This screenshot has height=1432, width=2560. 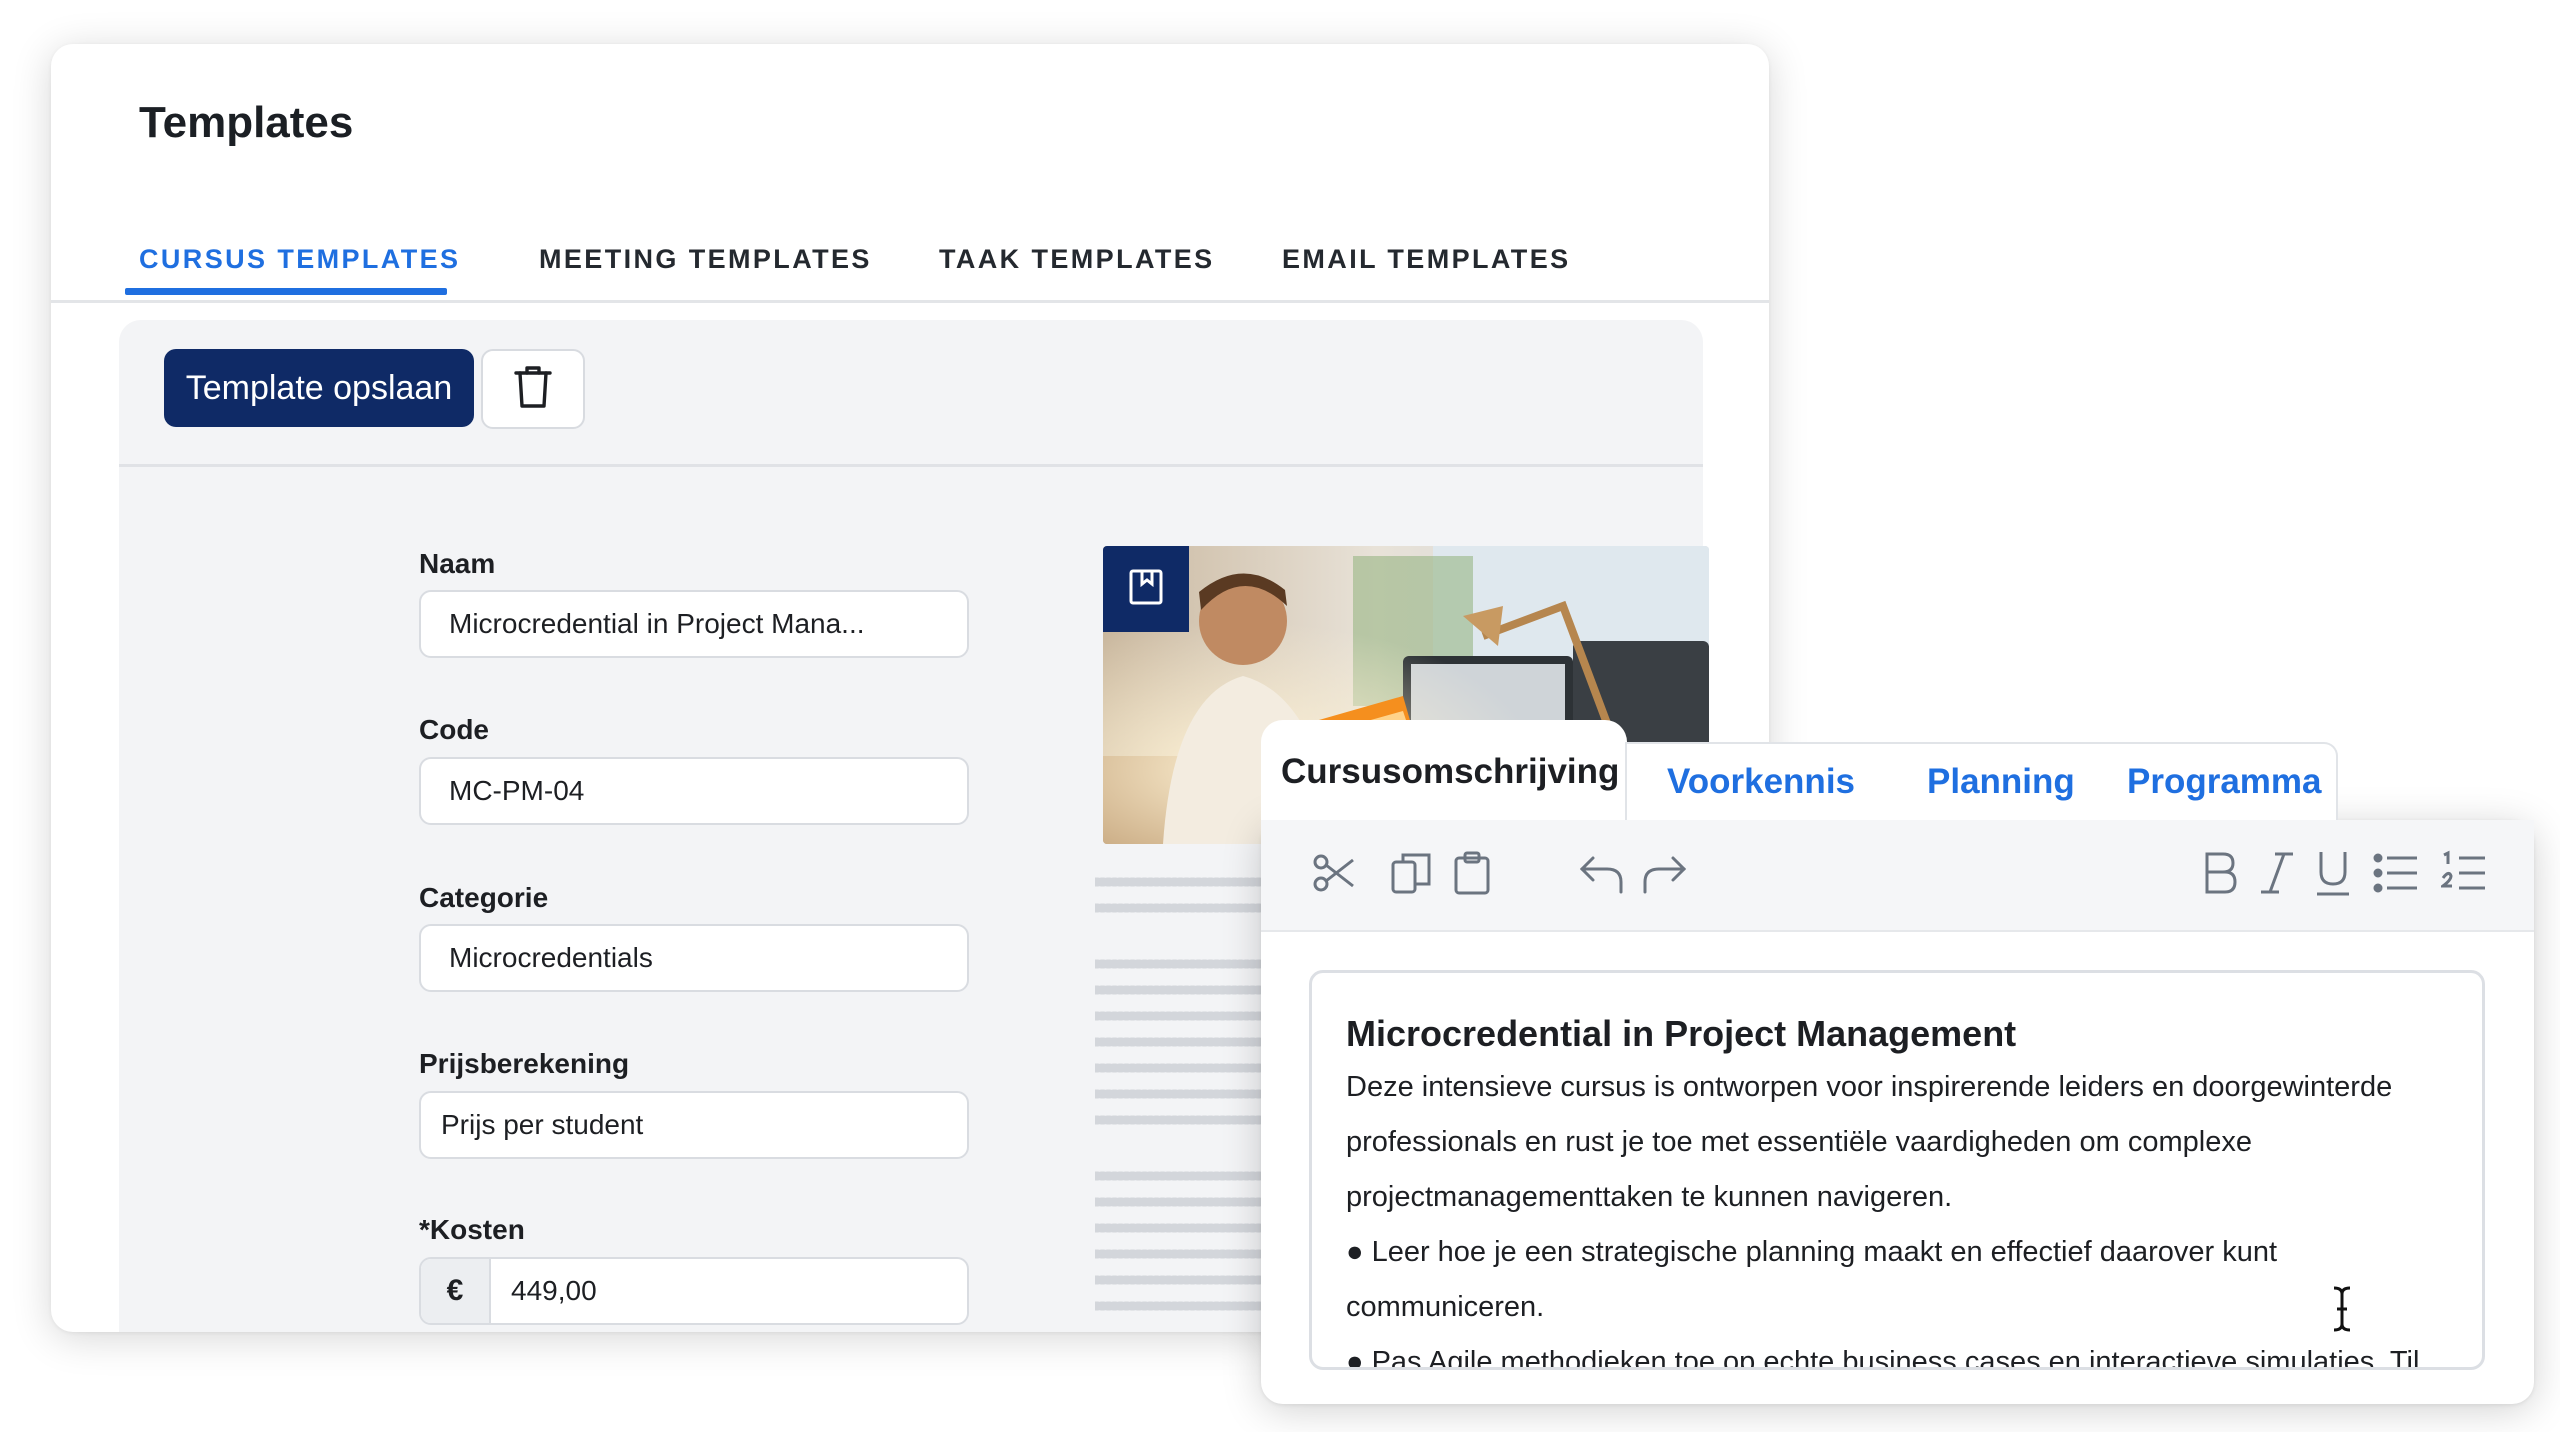 I want to click on bookmark-icon, so click(x=1146, y=589).